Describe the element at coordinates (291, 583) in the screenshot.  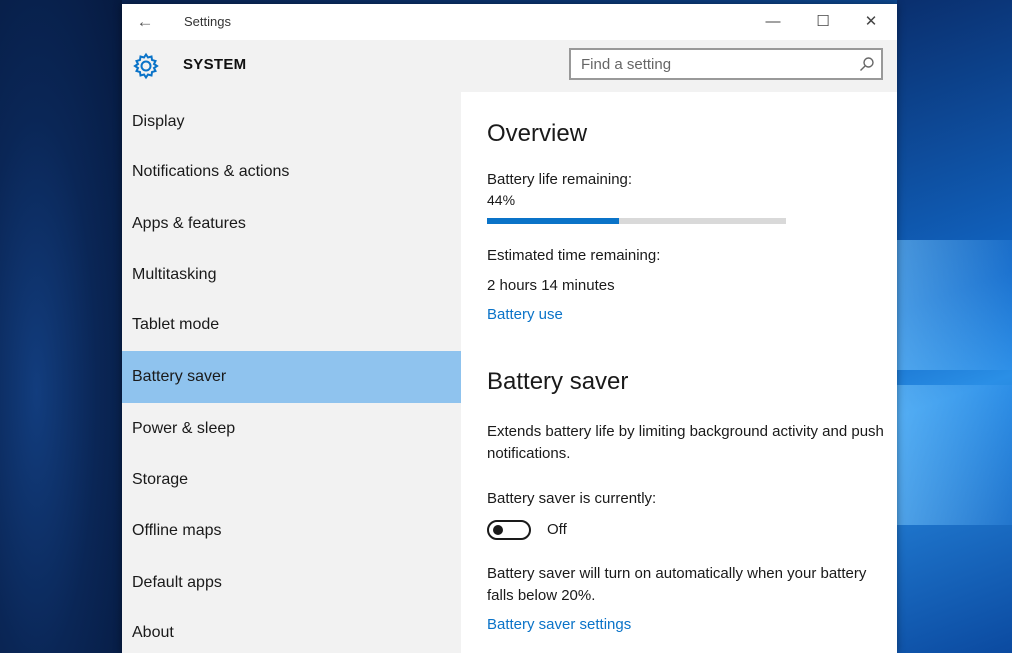
I see `sidebar-item-default-apps: Default apps` at that location.